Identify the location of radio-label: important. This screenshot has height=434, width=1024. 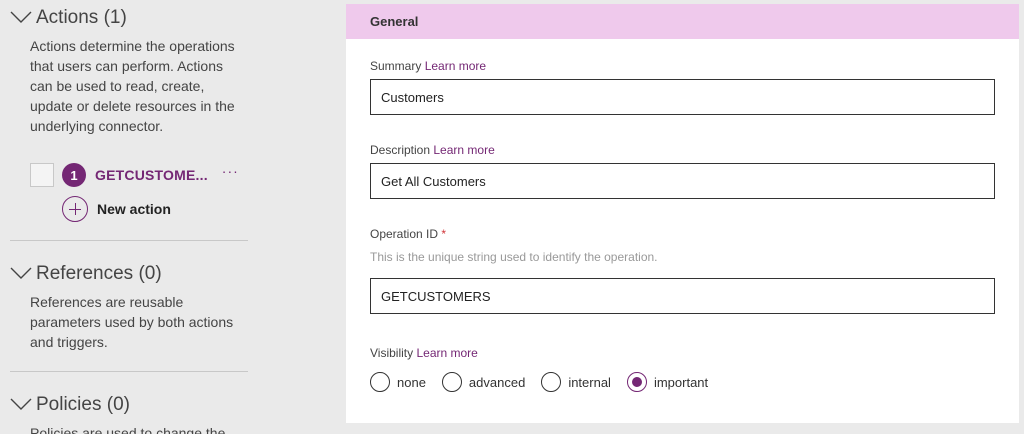
(681, 382).